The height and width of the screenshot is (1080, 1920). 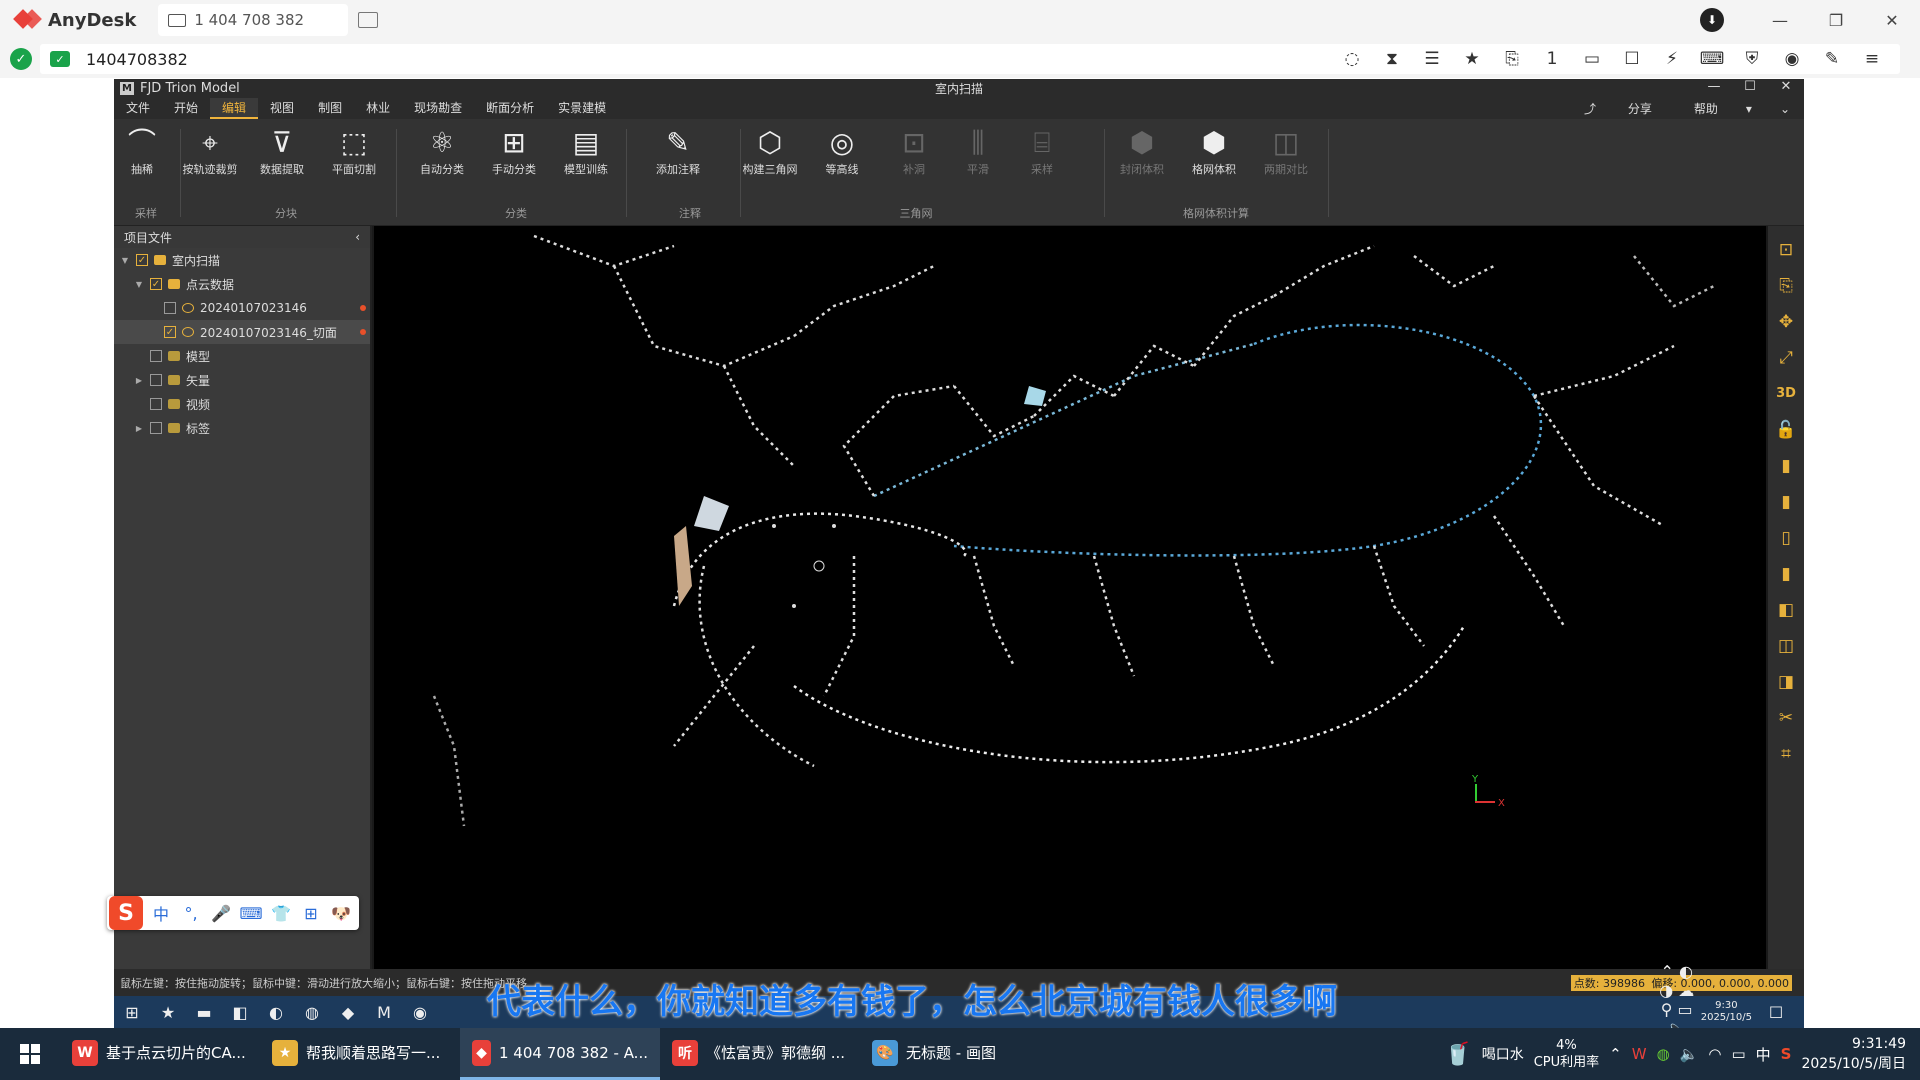 What do you see at coordinates (1472, 59) in the screenshot?
I see `star-icon: ★` at bounding box center [1472, 59].